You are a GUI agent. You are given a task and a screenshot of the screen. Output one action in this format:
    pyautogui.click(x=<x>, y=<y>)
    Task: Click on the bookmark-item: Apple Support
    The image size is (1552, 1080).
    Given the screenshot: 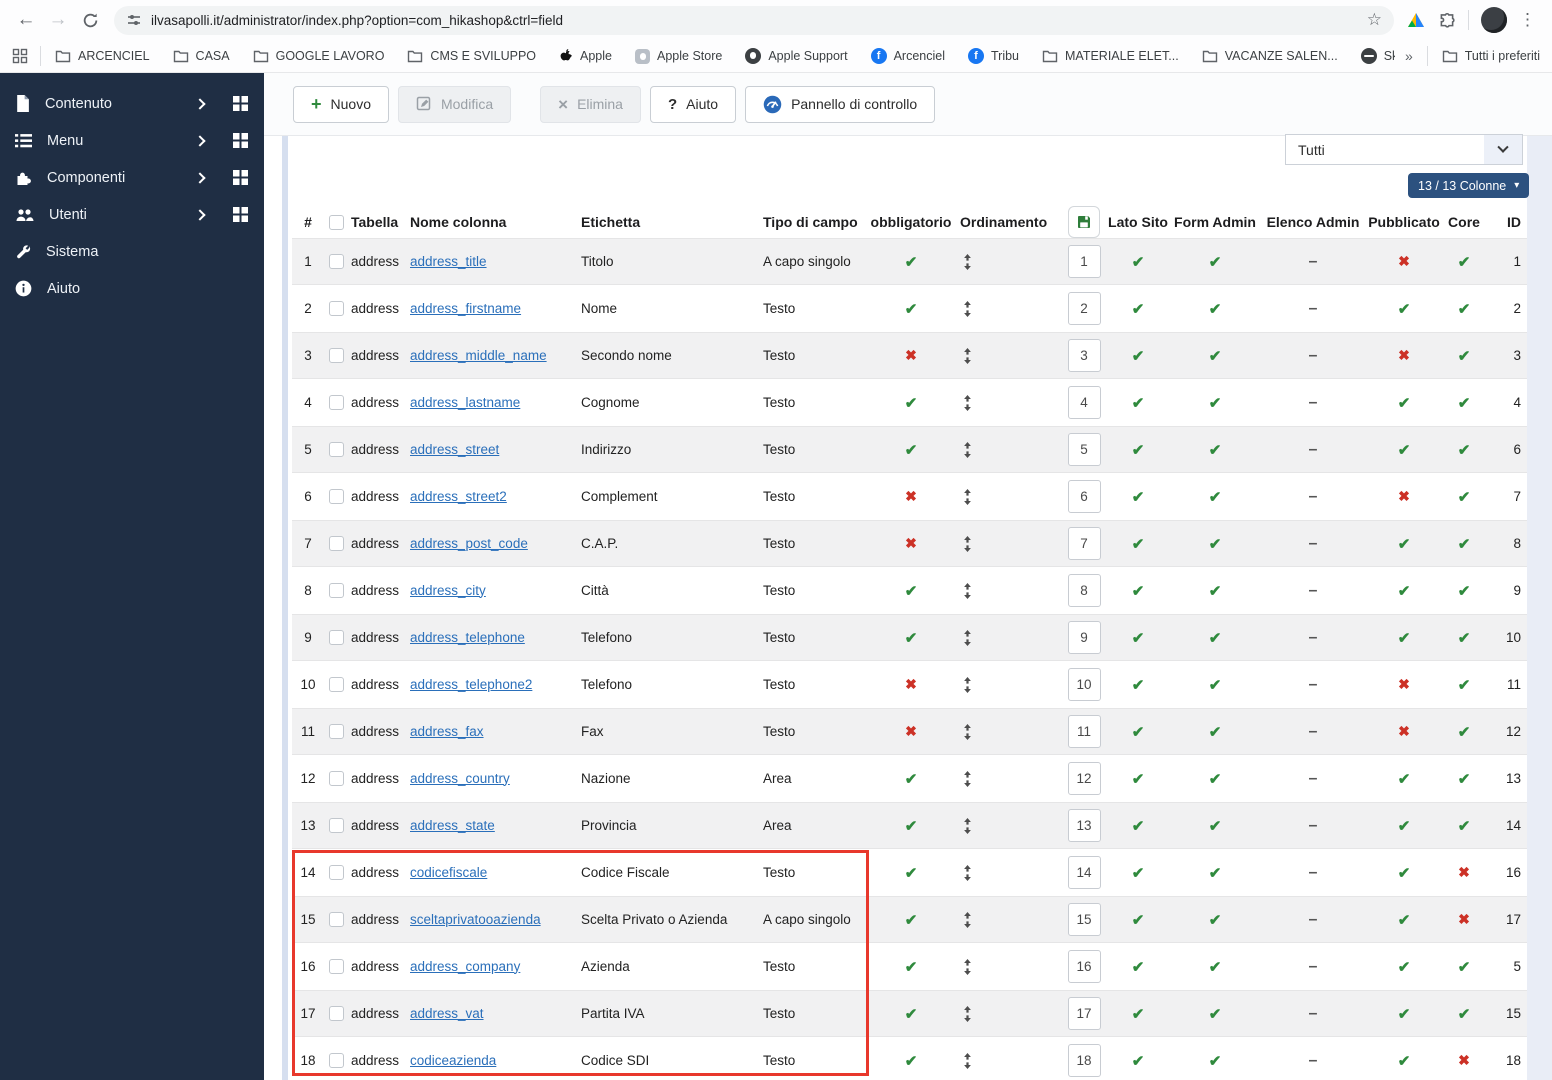 What is the action you would take?
    pyautogui.click(x=796, y=56)
    